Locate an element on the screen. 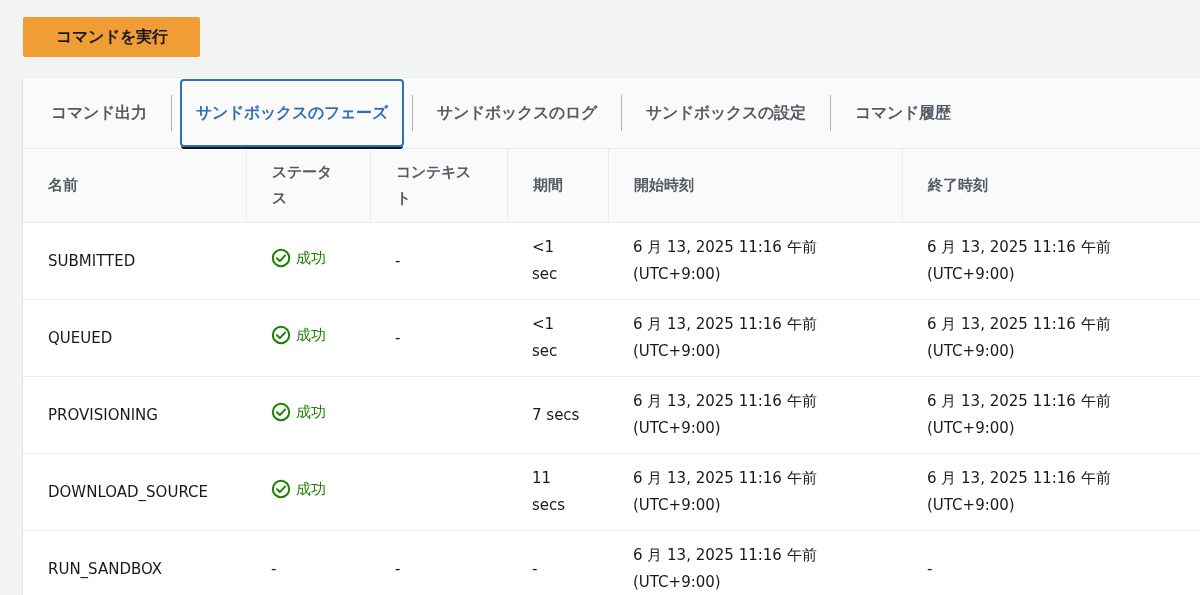 This screenshot has height=595, width=1200. duration-text: 11 secs is located at coordinates (549, 492).